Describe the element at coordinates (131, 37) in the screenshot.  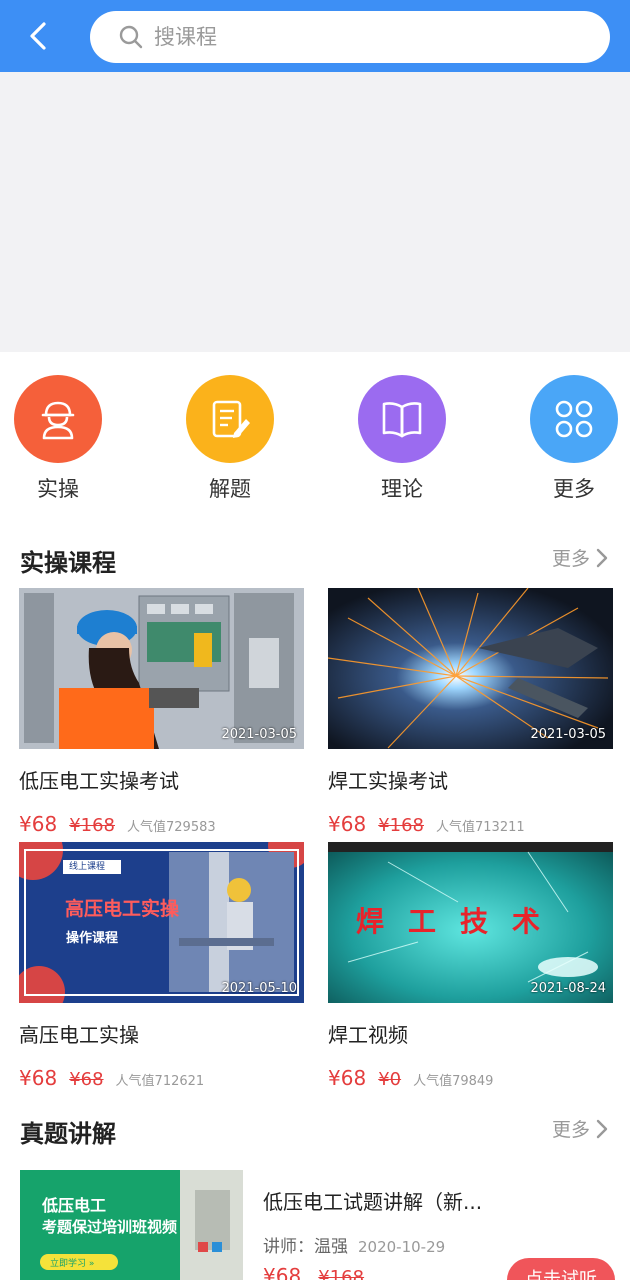
I see `search-icon` at that location.